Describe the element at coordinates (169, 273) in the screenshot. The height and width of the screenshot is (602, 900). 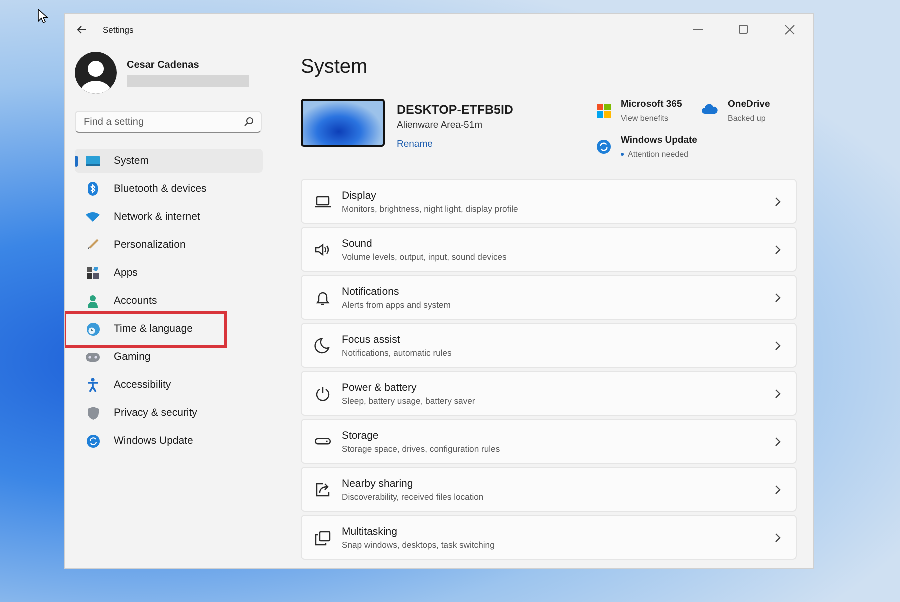
I see `sidebar-item: Apps` at that location.